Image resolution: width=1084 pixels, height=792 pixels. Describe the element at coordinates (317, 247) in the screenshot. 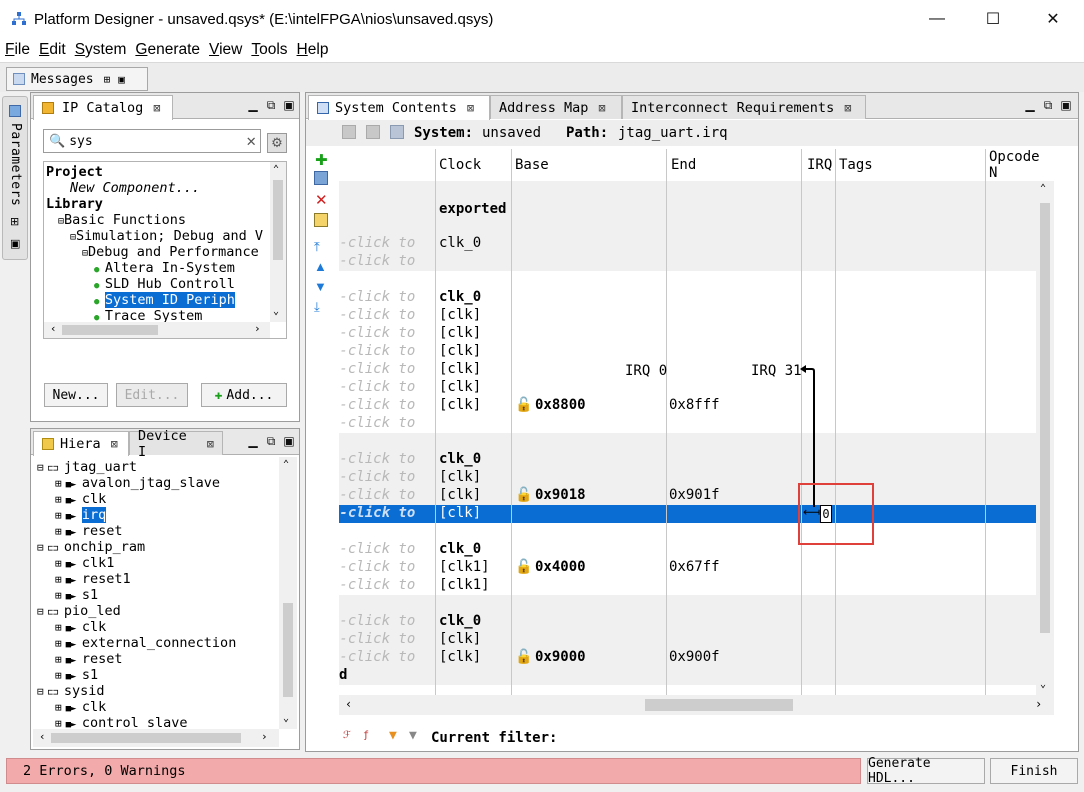

I see `move-top-icon: ⤒` at that location.